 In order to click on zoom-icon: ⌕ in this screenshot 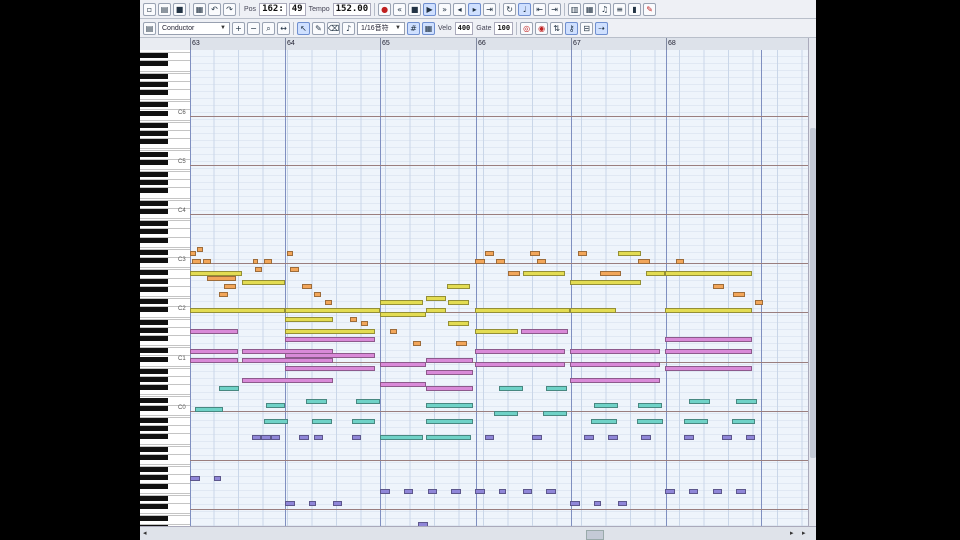, I will do `click(268, 28)`.